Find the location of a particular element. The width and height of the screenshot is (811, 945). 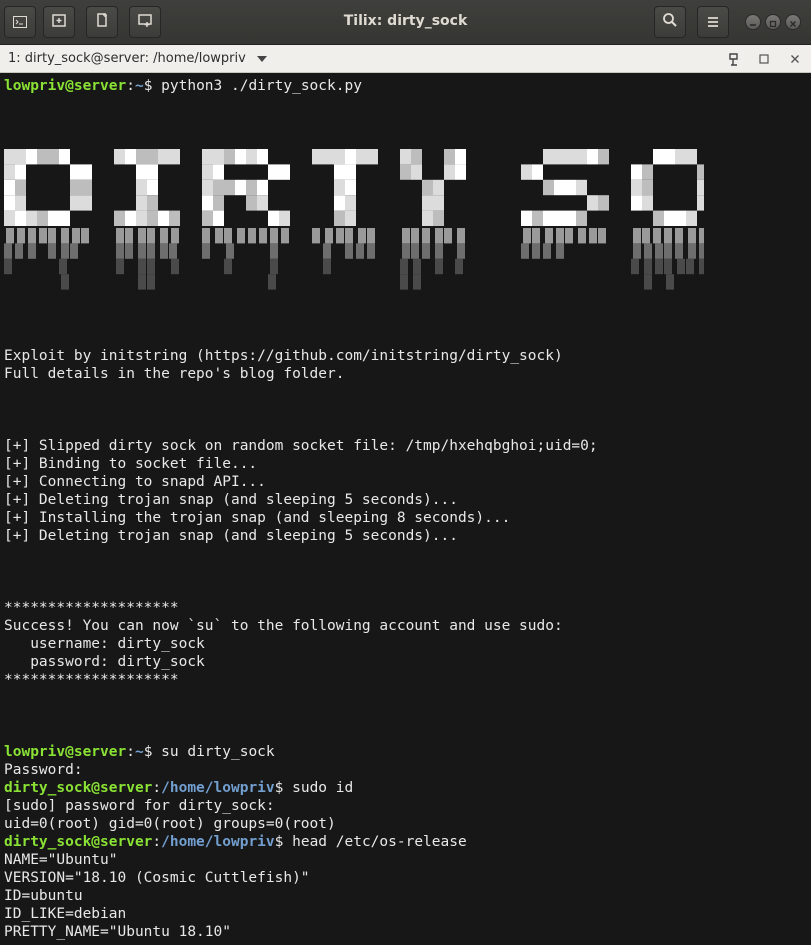

new-session-button is located at coordinates (145, 22).